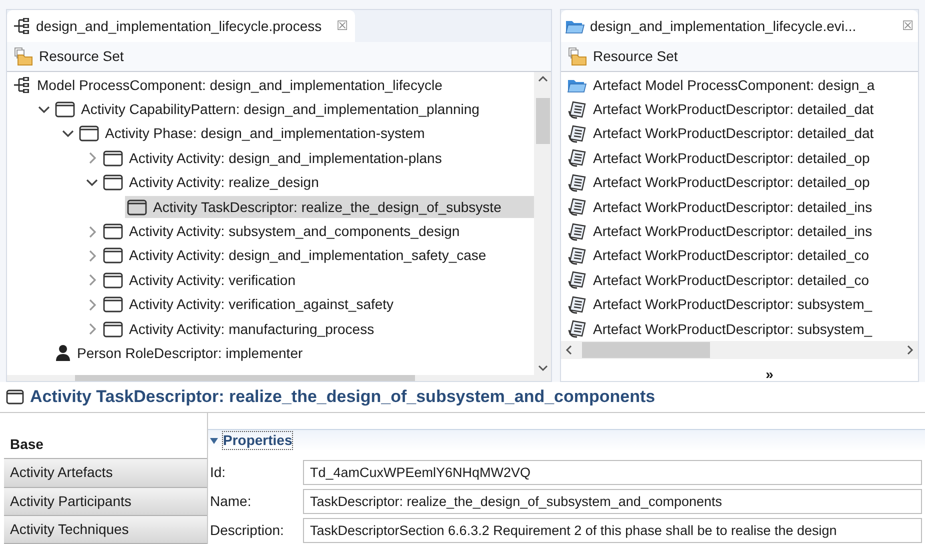  What do you see at coordinates (543, 78) in the screenshot?
I see `scroll-up-icon` at bounding box center [543, 78].